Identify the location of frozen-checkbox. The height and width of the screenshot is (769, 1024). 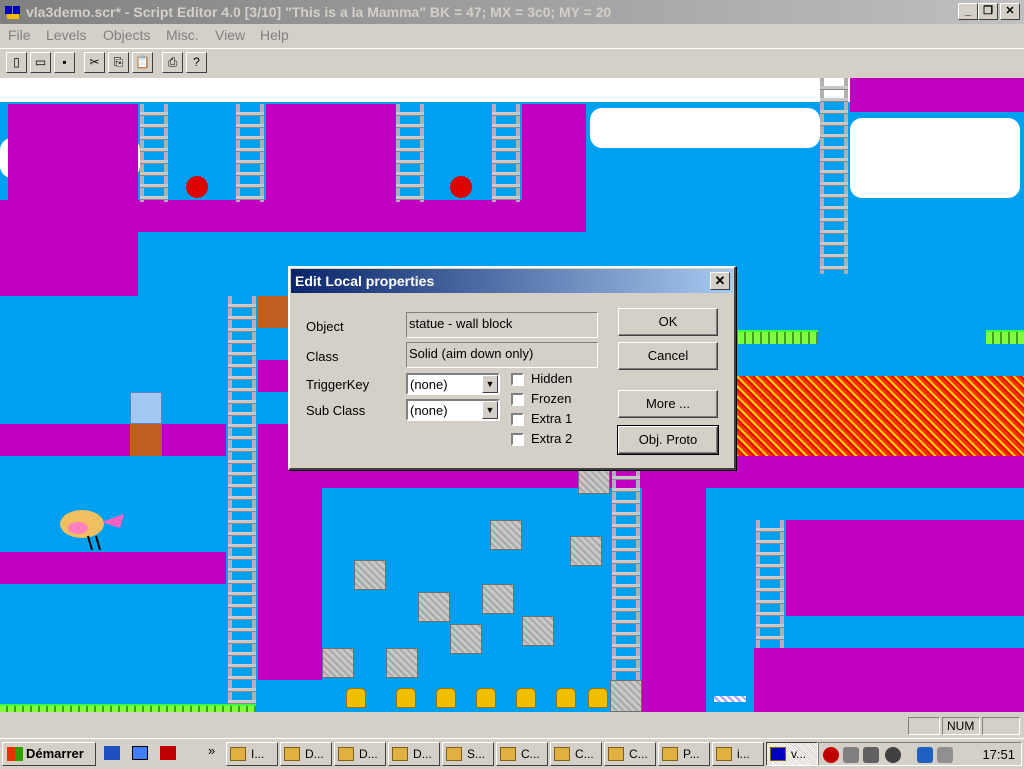
(517, 399).